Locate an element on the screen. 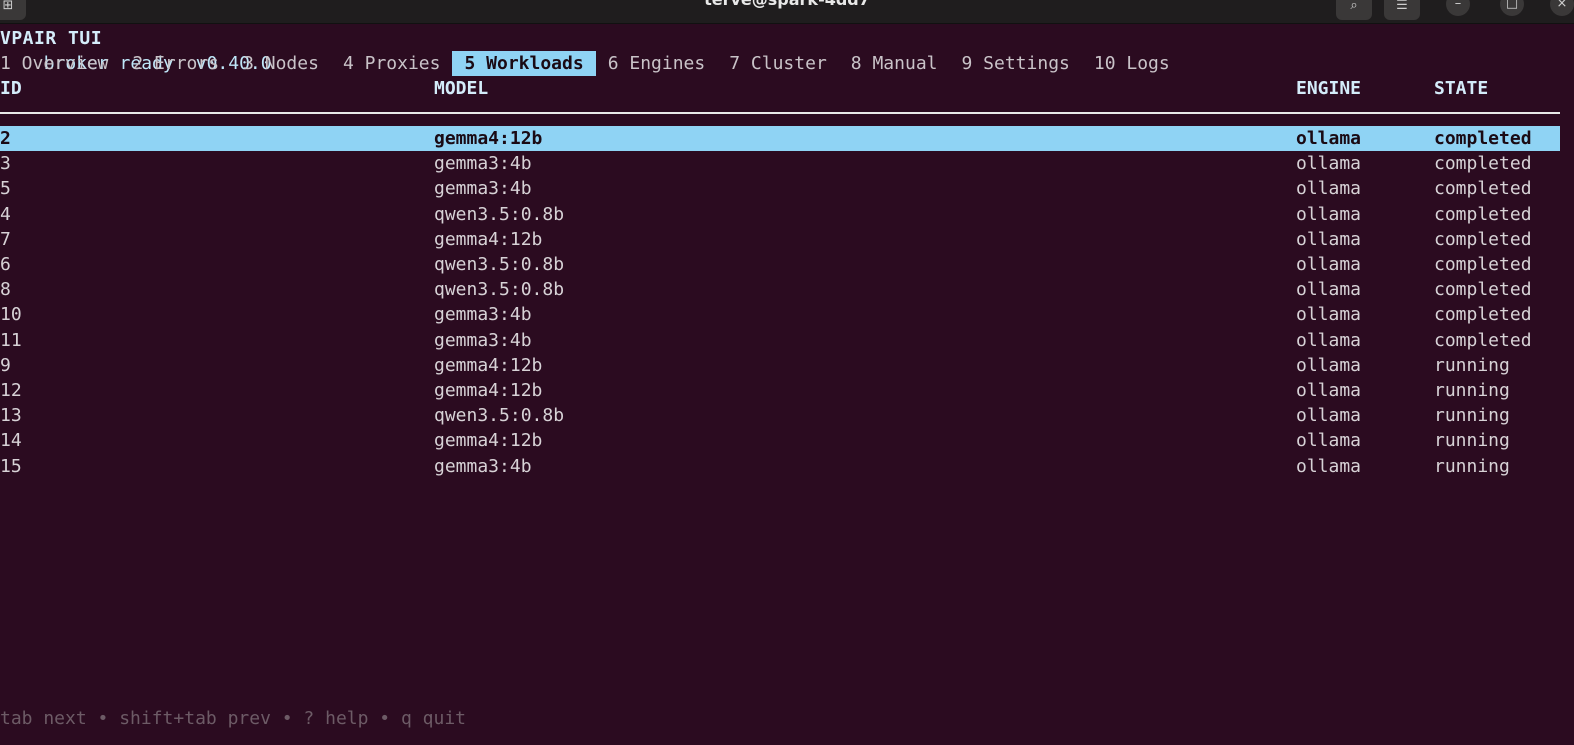 This screenshot has height=745, width=1574. row-id: 7 is located at coordinates (5, 239).